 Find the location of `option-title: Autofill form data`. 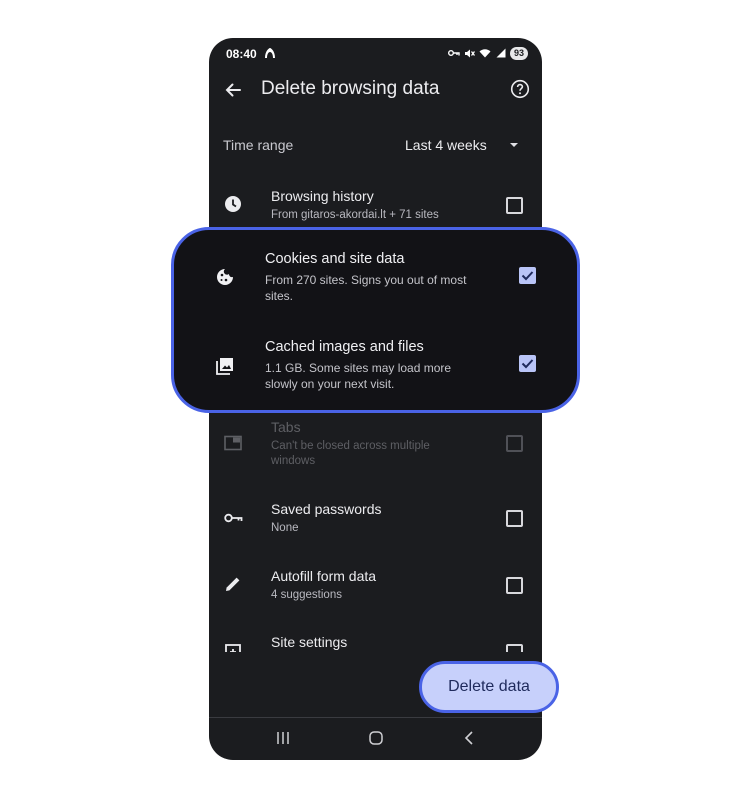

option-title: Autofill form data is located at coordinates (324, 576).